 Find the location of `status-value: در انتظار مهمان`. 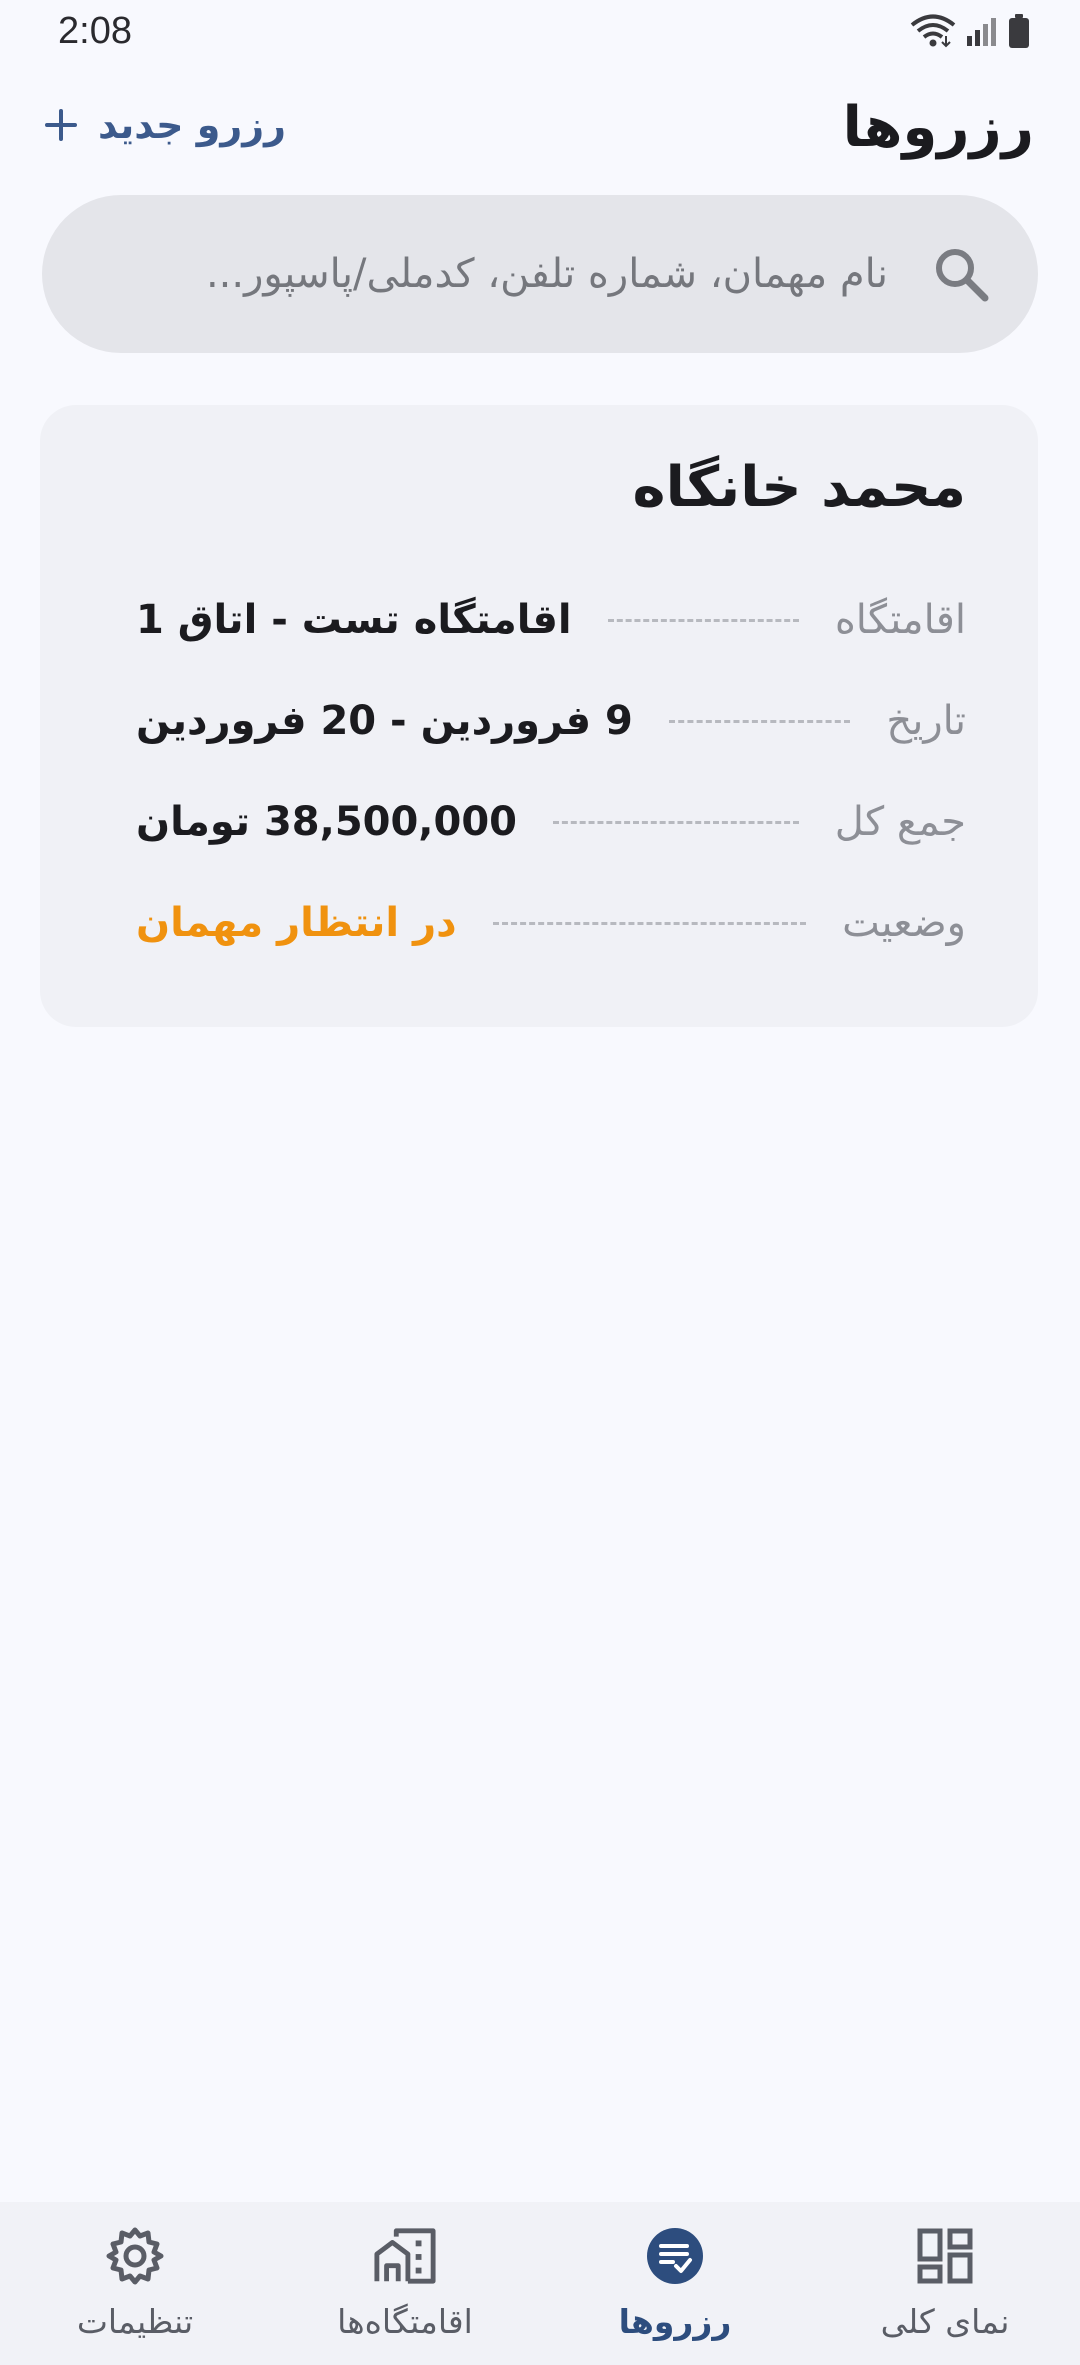

status-value: در انتظار مهمان is located at coordinates (296, 923).